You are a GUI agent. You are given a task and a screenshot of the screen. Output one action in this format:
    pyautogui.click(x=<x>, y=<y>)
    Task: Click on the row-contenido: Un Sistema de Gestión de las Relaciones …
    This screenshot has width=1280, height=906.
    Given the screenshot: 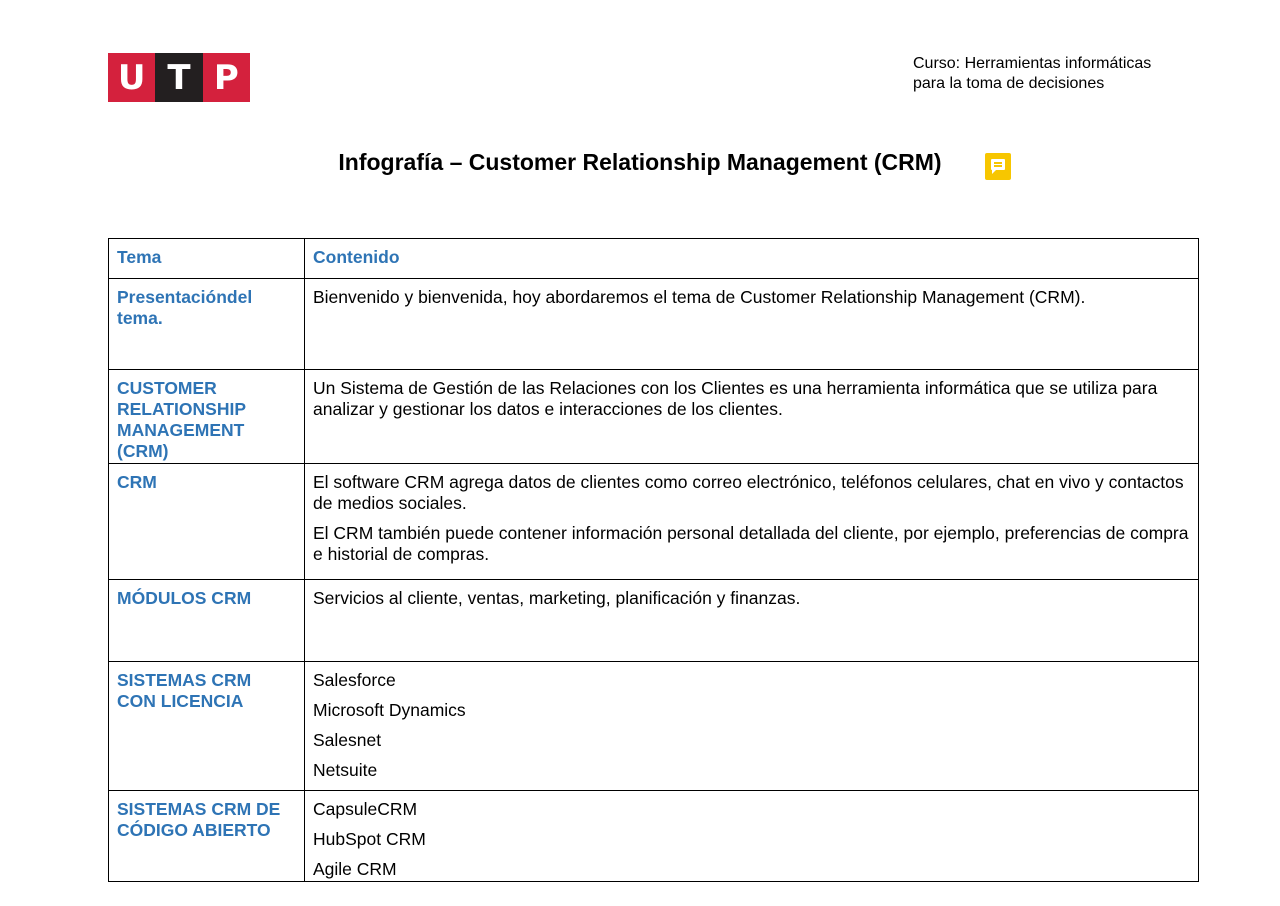 What is the action you would take?
    pyautogui.click(x=751, y=416)
    